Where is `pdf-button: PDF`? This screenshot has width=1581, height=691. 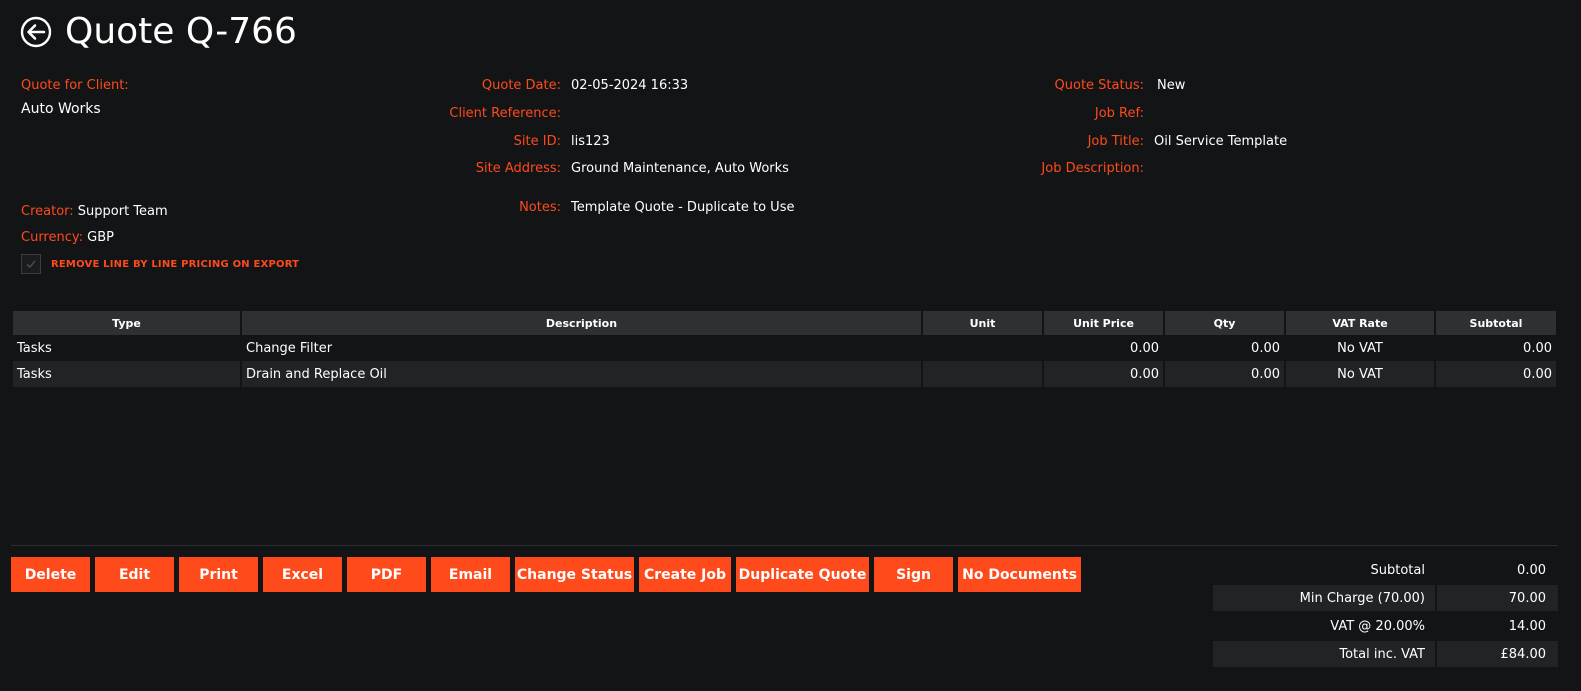 pdf-button: PDF is located at coordinates (386, 574).